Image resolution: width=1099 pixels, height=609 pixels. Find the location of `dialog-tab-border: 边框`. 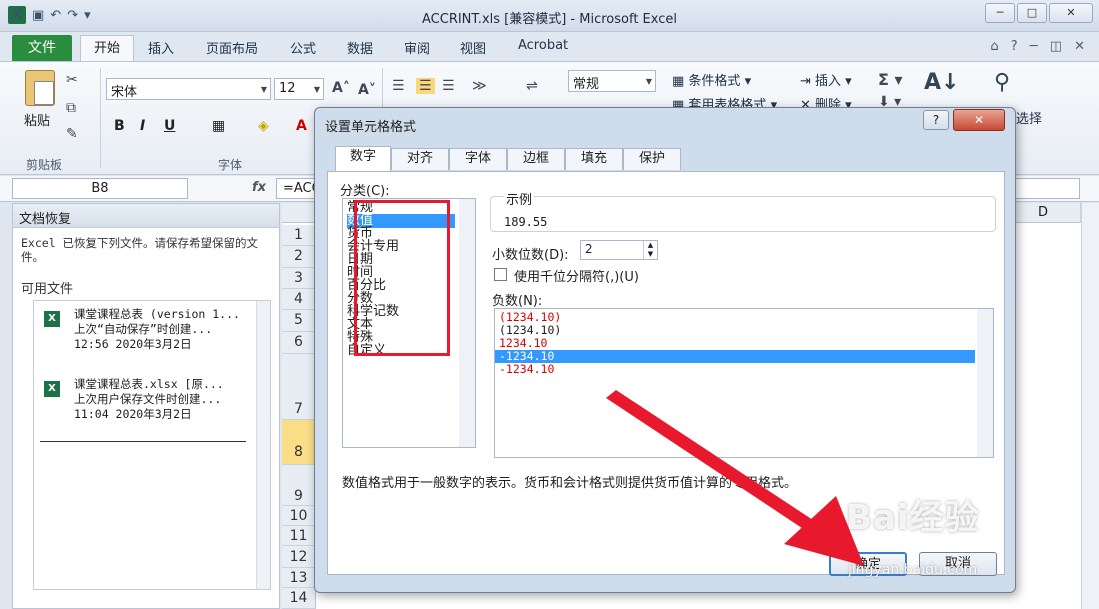

dialog-tab-border: 边框 is located at coordinates (536, 159).